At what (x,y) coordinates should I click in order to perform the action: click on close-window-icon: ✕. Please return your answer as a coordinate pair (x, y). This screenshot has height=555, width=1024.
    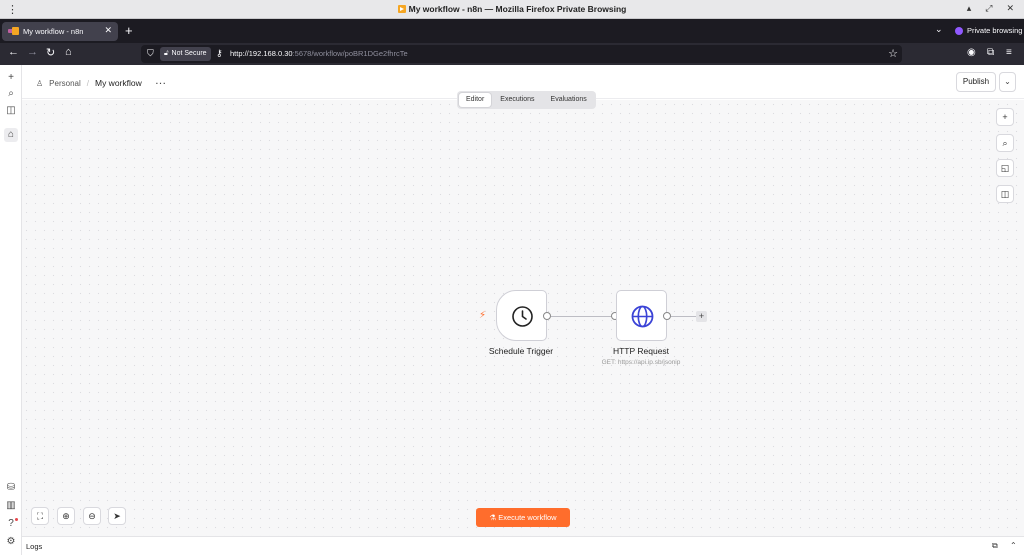
    Looking at the image, I should click on (1010, 8).